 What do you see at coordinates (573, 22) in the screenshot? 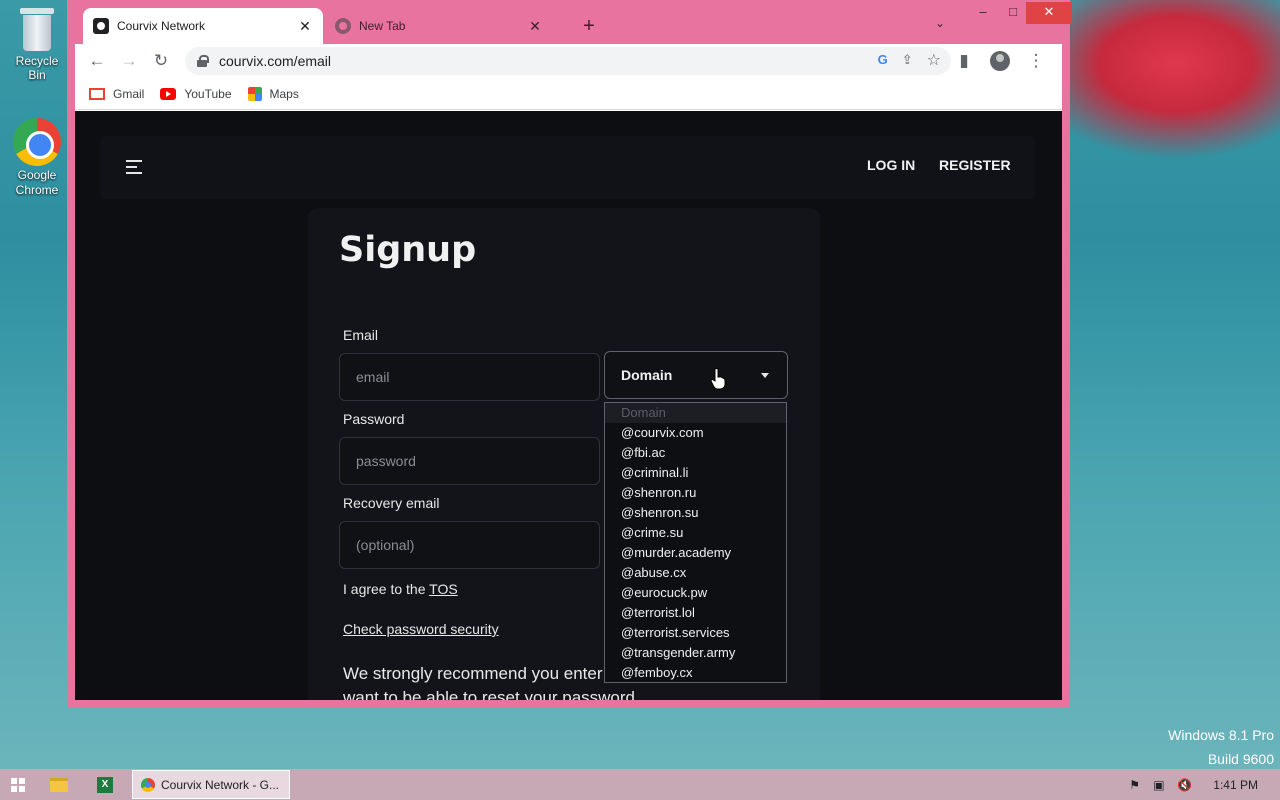
I see `tab-strip: Courvix Network ✕ New Tab ✕ + ⌄ – □ ✕` at bounding box center [573, 22].